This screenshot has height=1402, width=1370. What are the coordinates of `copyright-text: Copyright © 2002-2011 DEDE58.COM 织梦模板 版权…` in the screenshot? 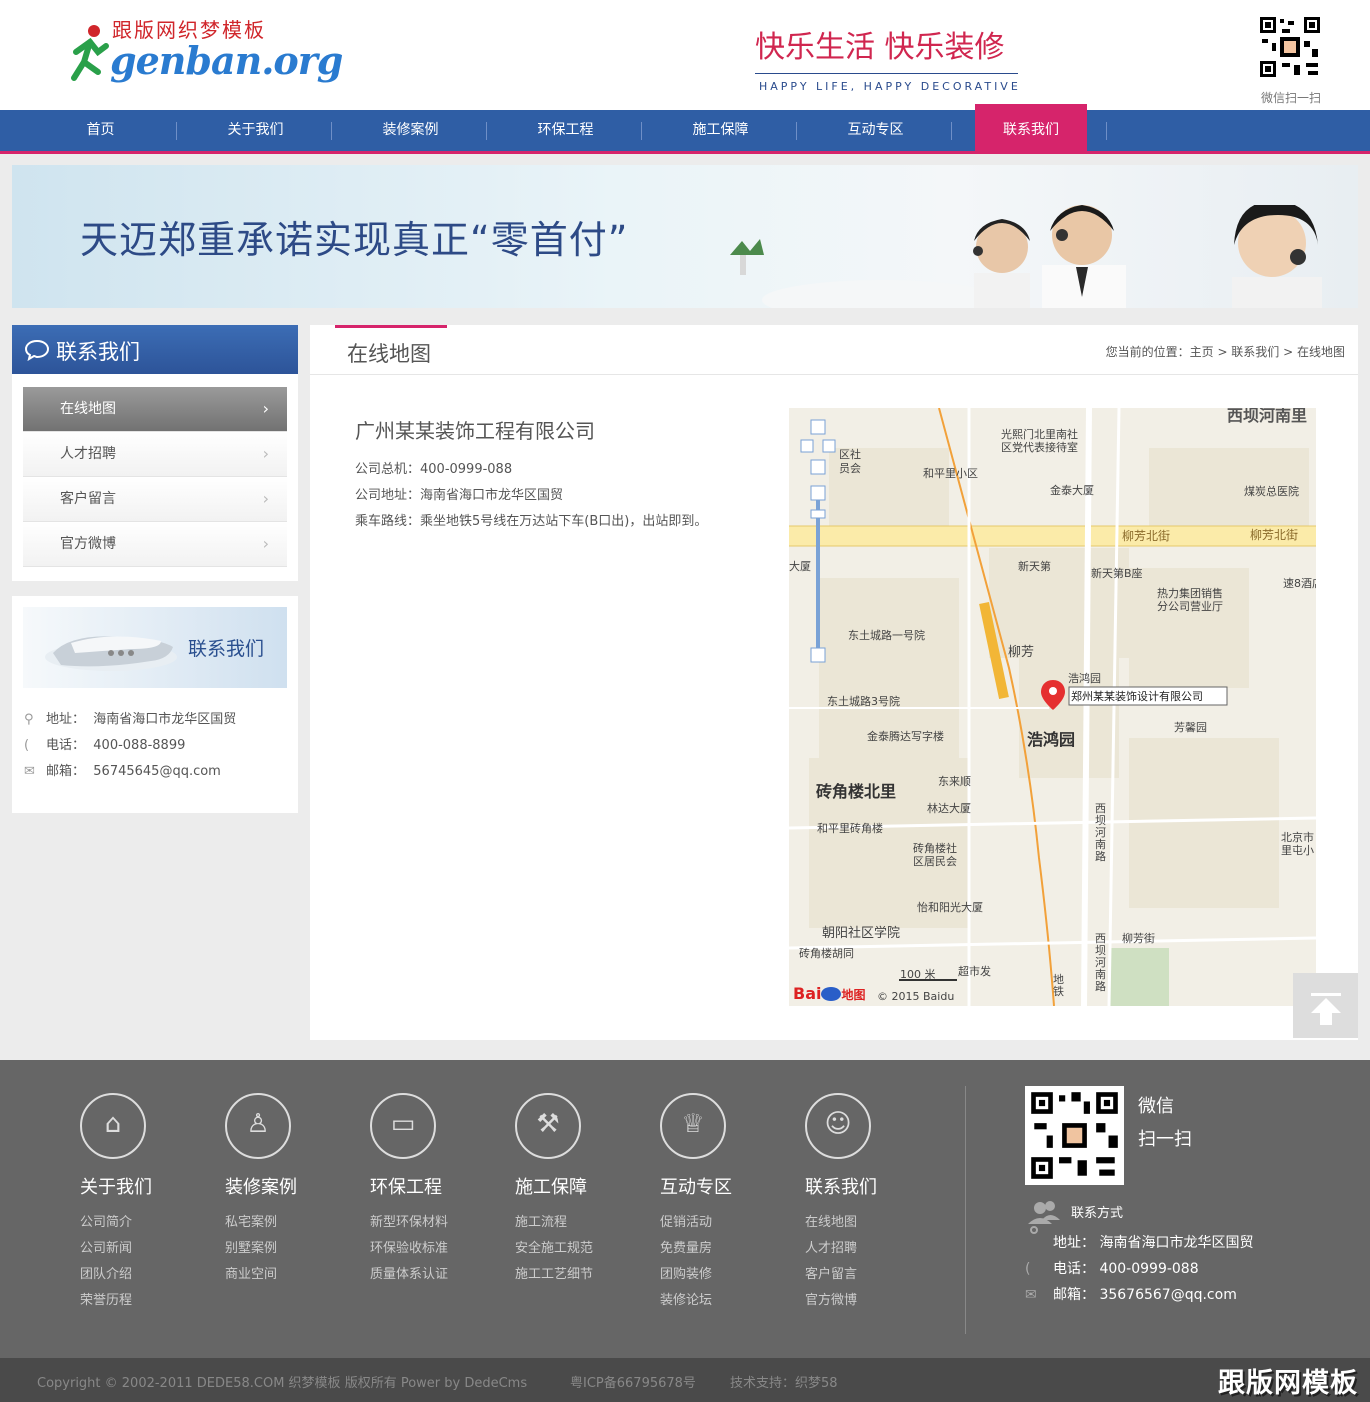 It's located at (282, 1383).